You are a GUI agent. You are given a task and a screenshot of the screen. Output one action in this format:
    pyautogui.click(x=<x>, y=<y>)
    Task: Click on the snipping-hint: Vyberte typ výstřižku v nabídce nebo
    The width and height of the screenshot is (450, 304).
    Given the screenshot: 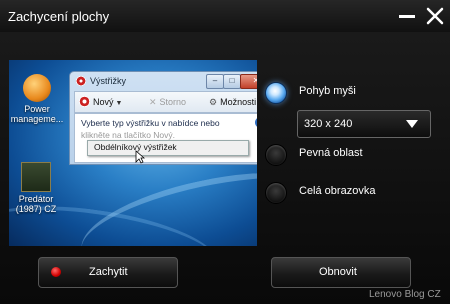 What is the action you would take?
    pyautogui.click(x=150, y=123)
    